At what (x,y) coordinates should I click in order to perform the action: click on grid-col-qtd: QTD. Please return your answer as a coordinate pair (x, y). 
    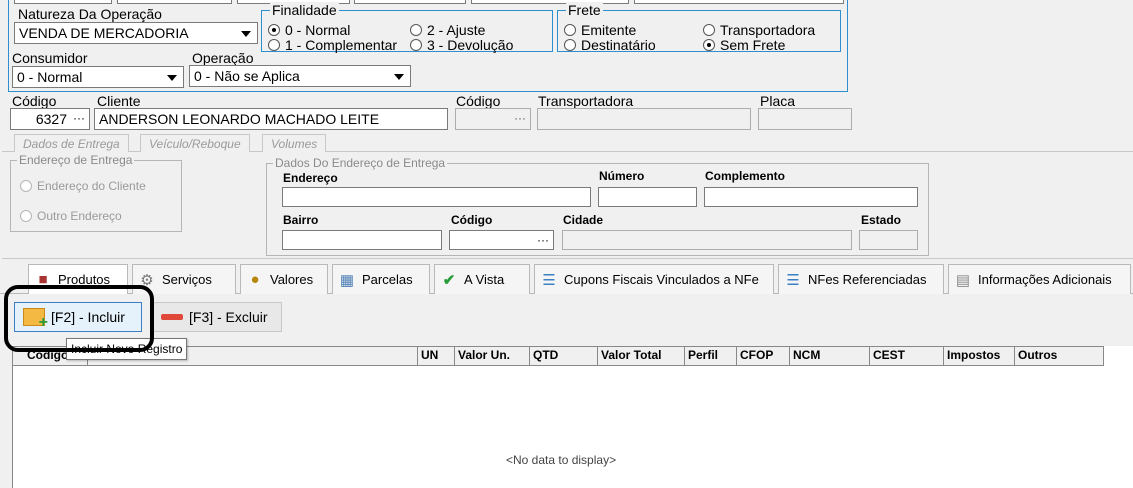
    Looking at the image, I should click on (564, 356).